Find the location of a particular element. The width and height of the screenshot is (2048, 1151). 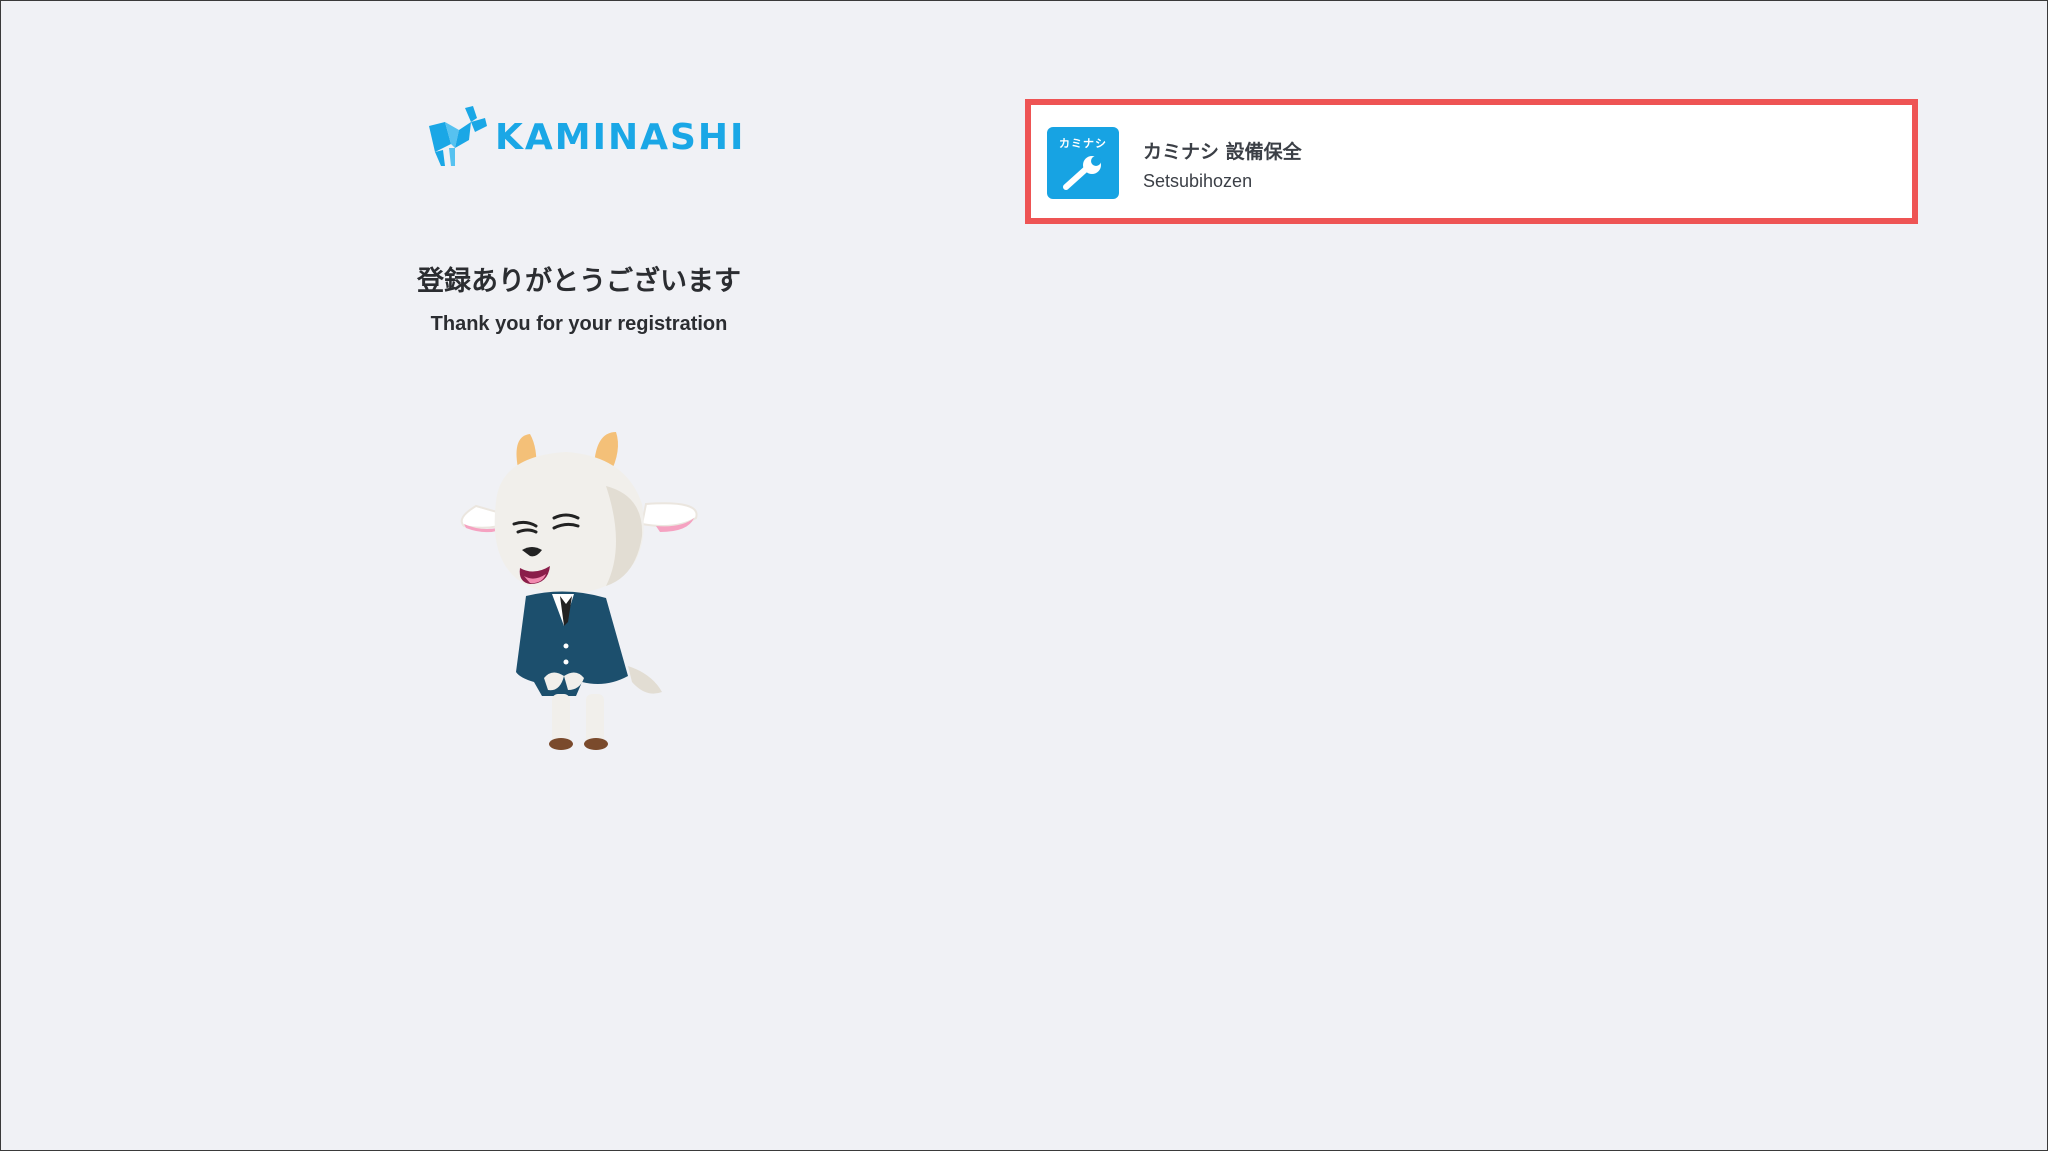

app-name: カミナシ 設備保全 is located at coordinates (1222, 152).